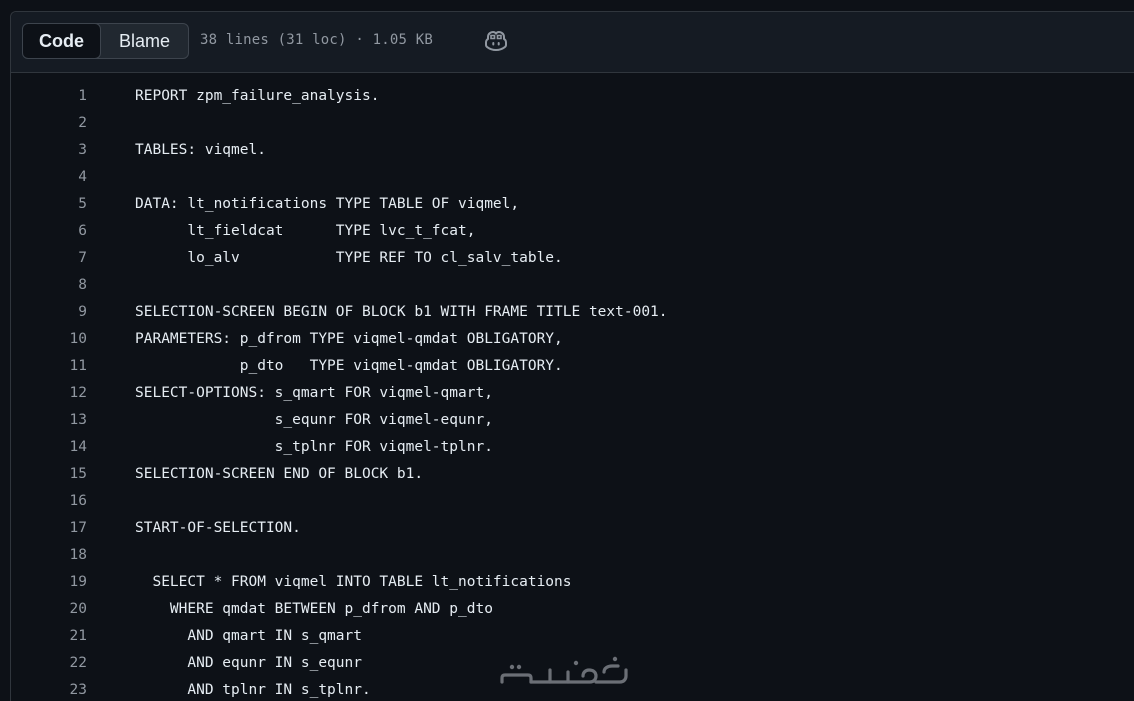  I want to click on line-number: 12, so click(49, 393).